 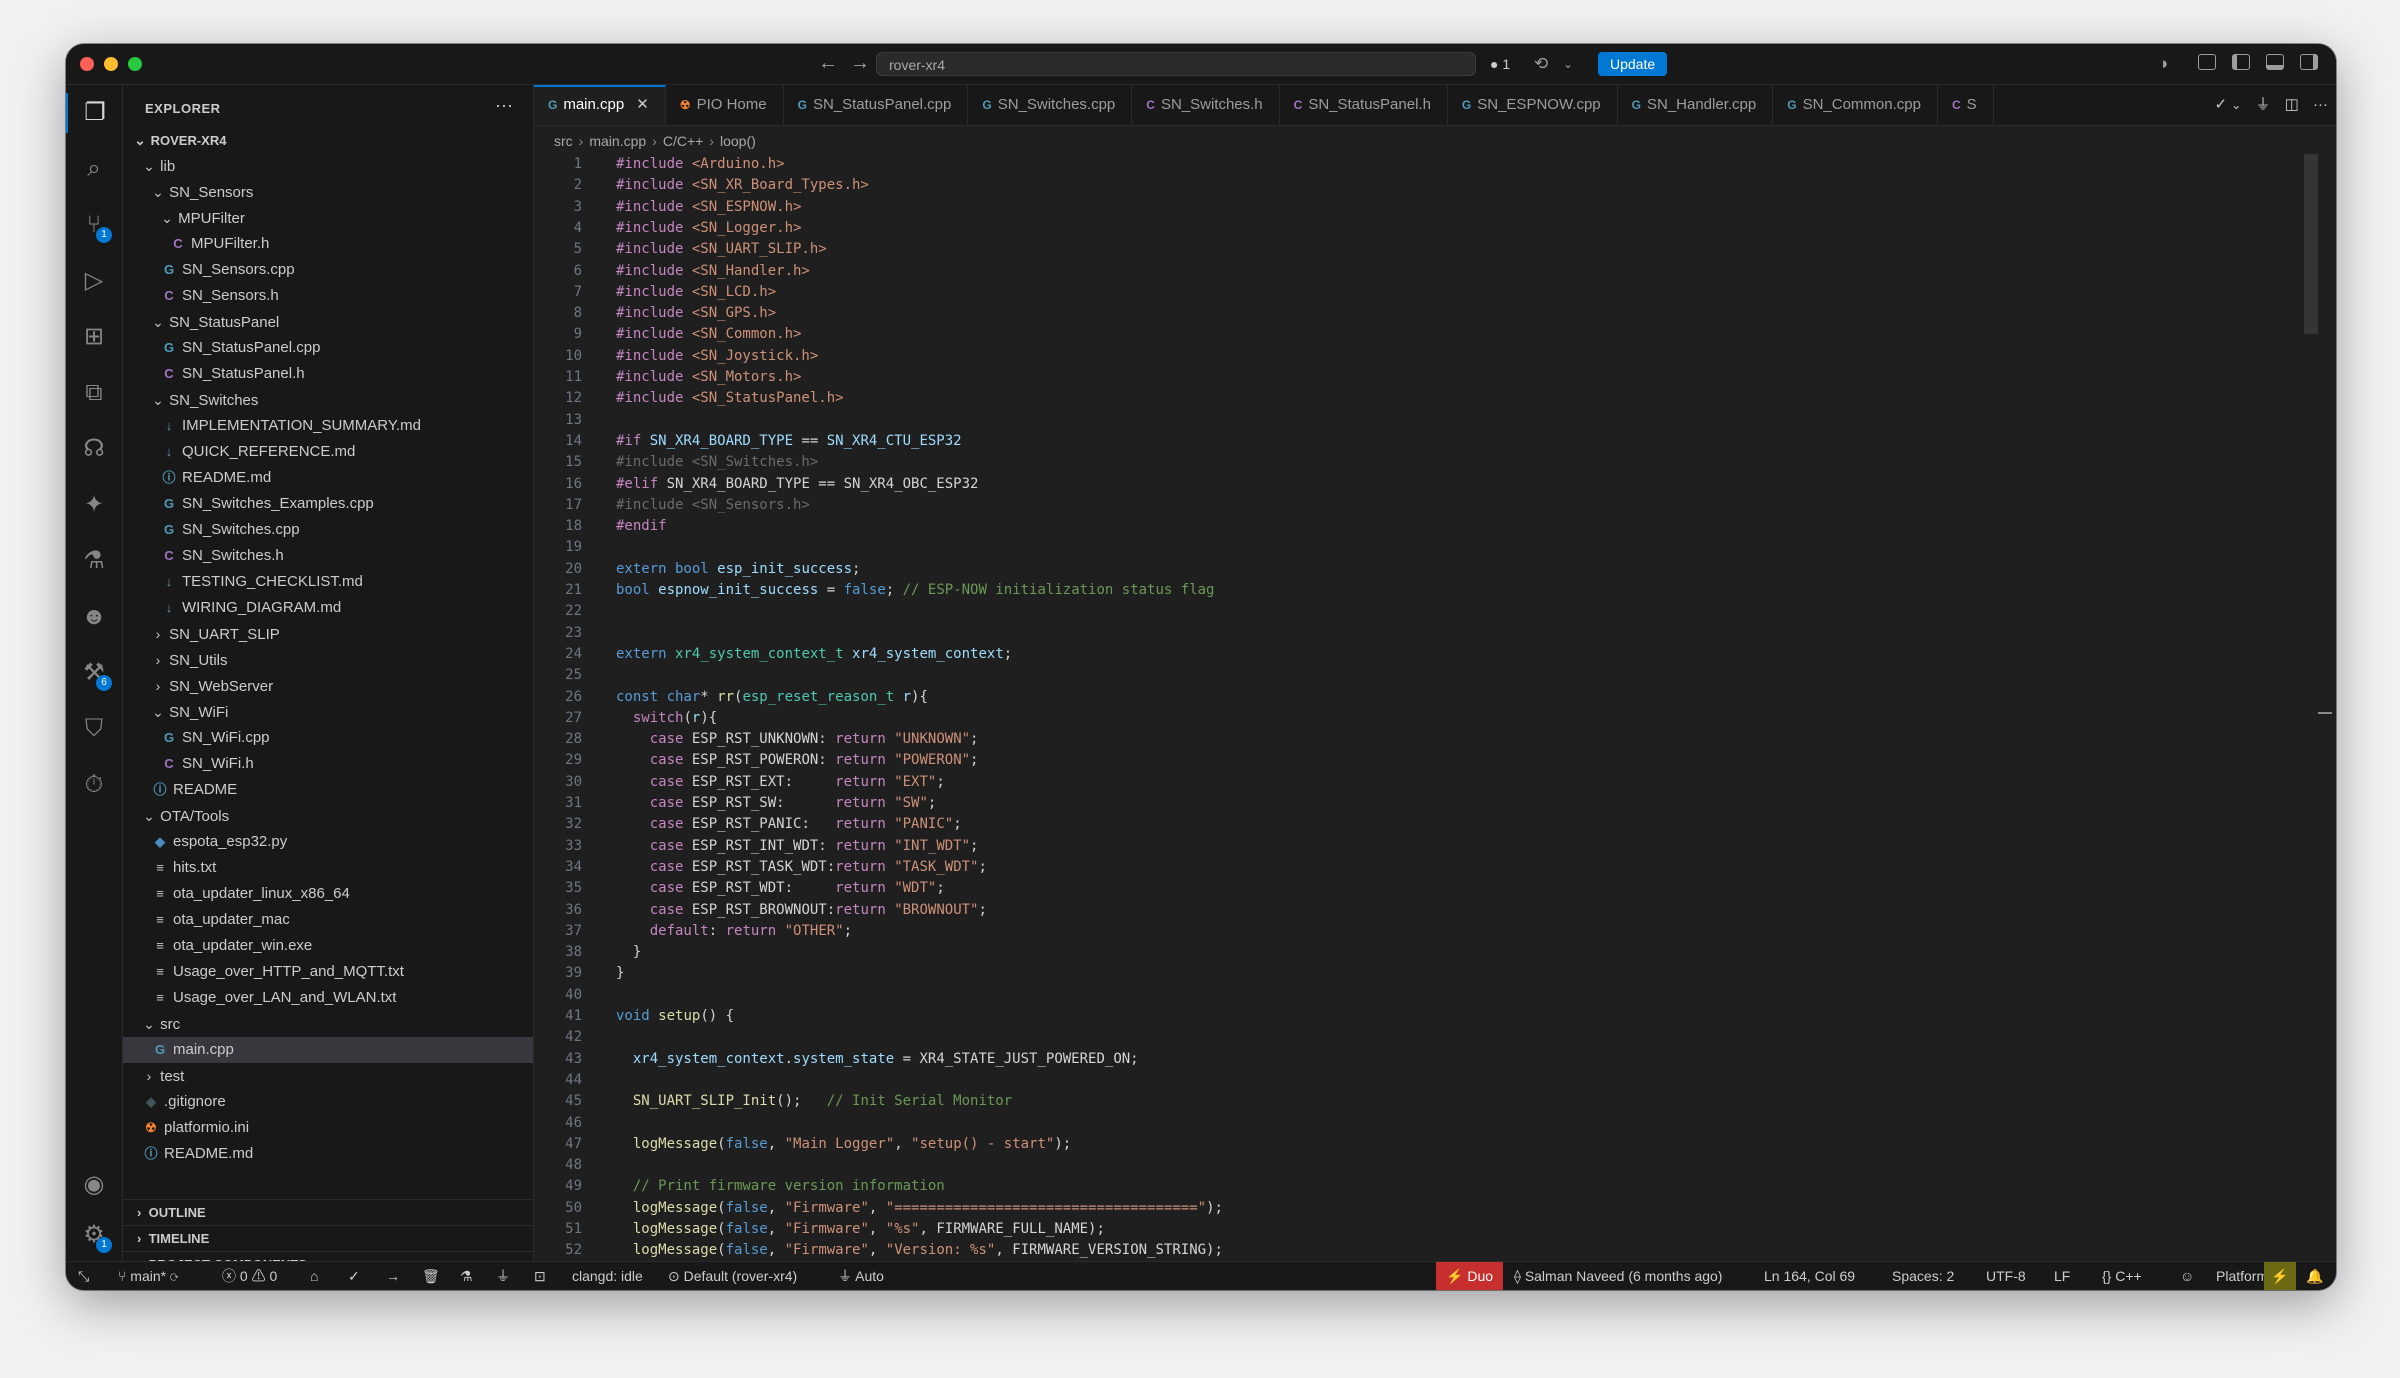 I want to click on tab-sn-espnow-cpp: G SN_ESPNOW.cpp, so click(x=1533, y=105).